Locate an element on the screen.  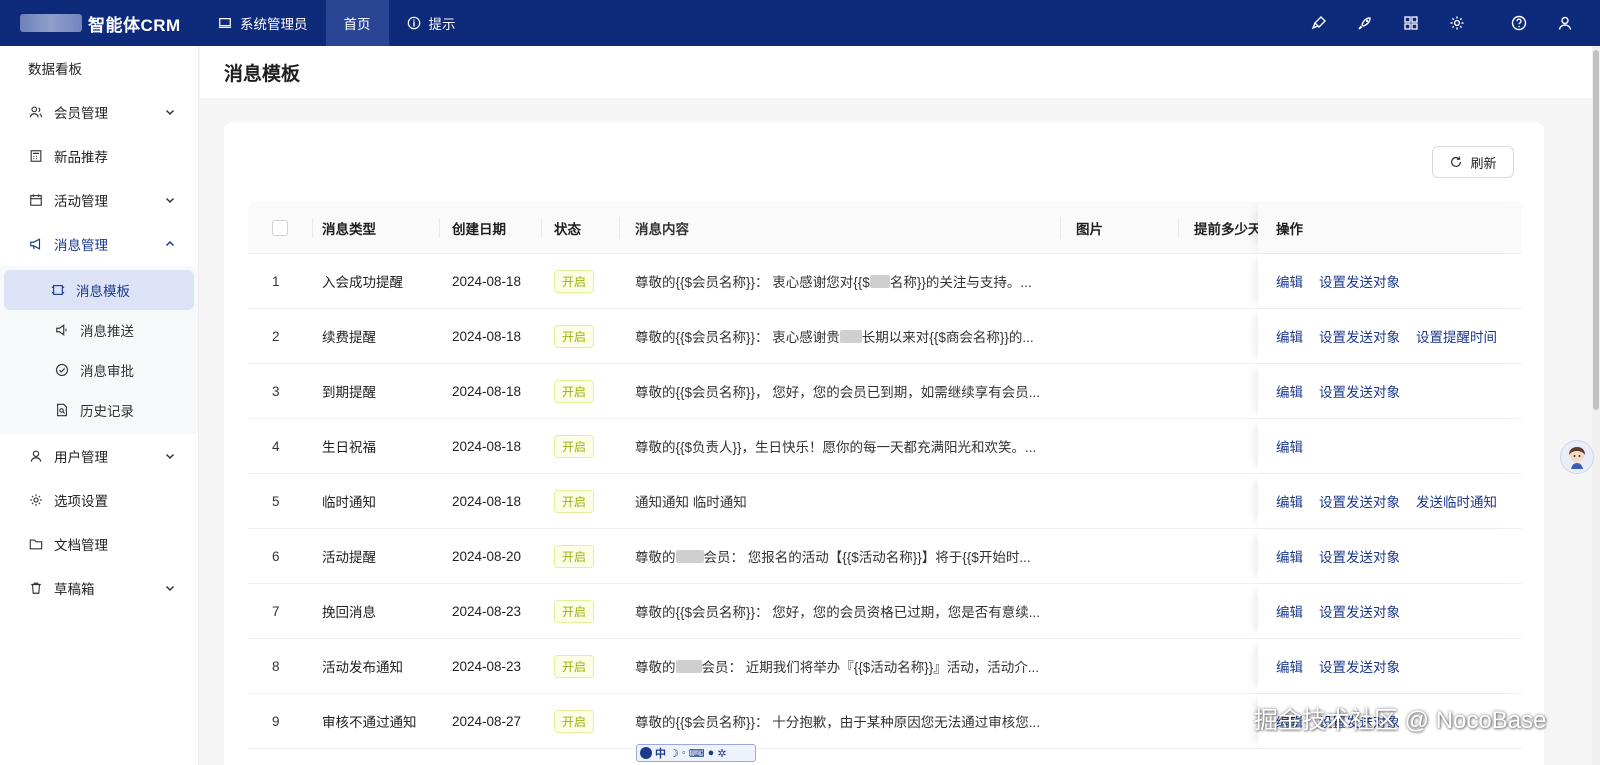
nav-tips: 提示 is located at coordinates (431, 23).